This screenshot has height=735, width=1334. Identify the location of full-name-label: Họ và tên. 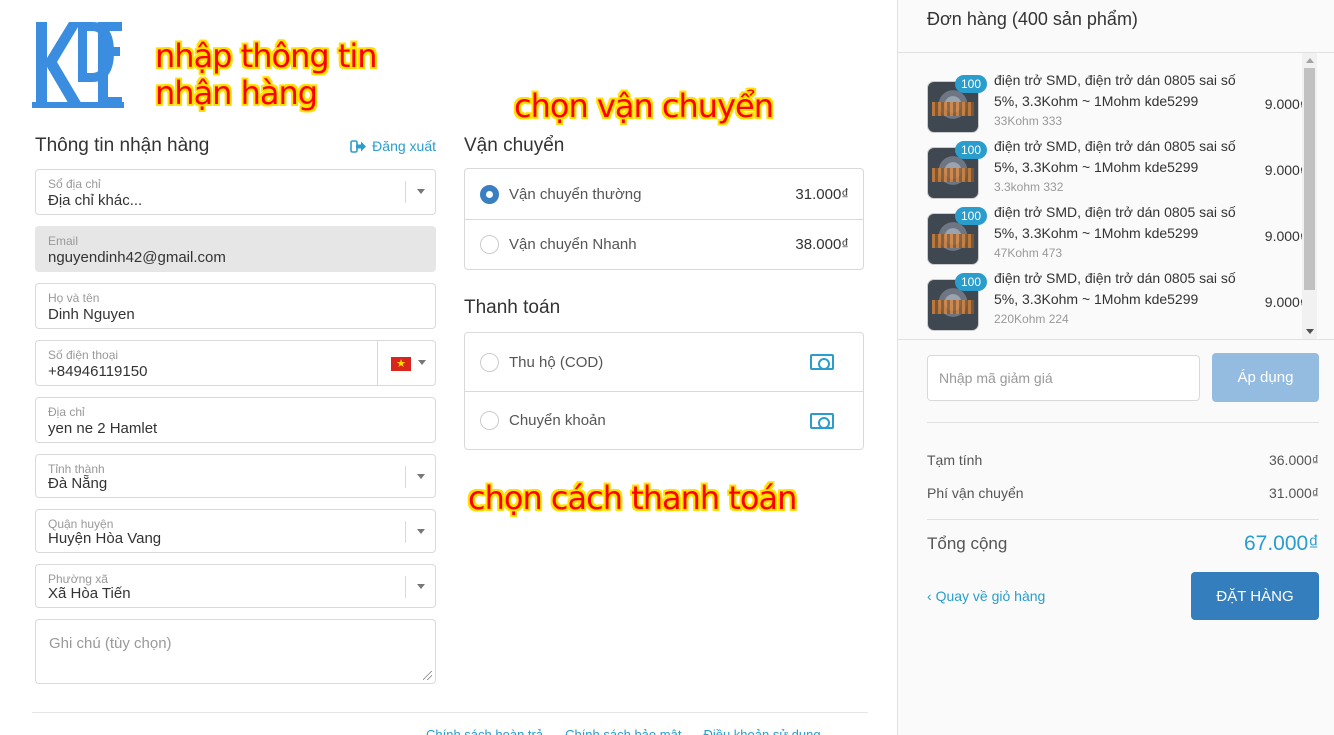
(74, 298).